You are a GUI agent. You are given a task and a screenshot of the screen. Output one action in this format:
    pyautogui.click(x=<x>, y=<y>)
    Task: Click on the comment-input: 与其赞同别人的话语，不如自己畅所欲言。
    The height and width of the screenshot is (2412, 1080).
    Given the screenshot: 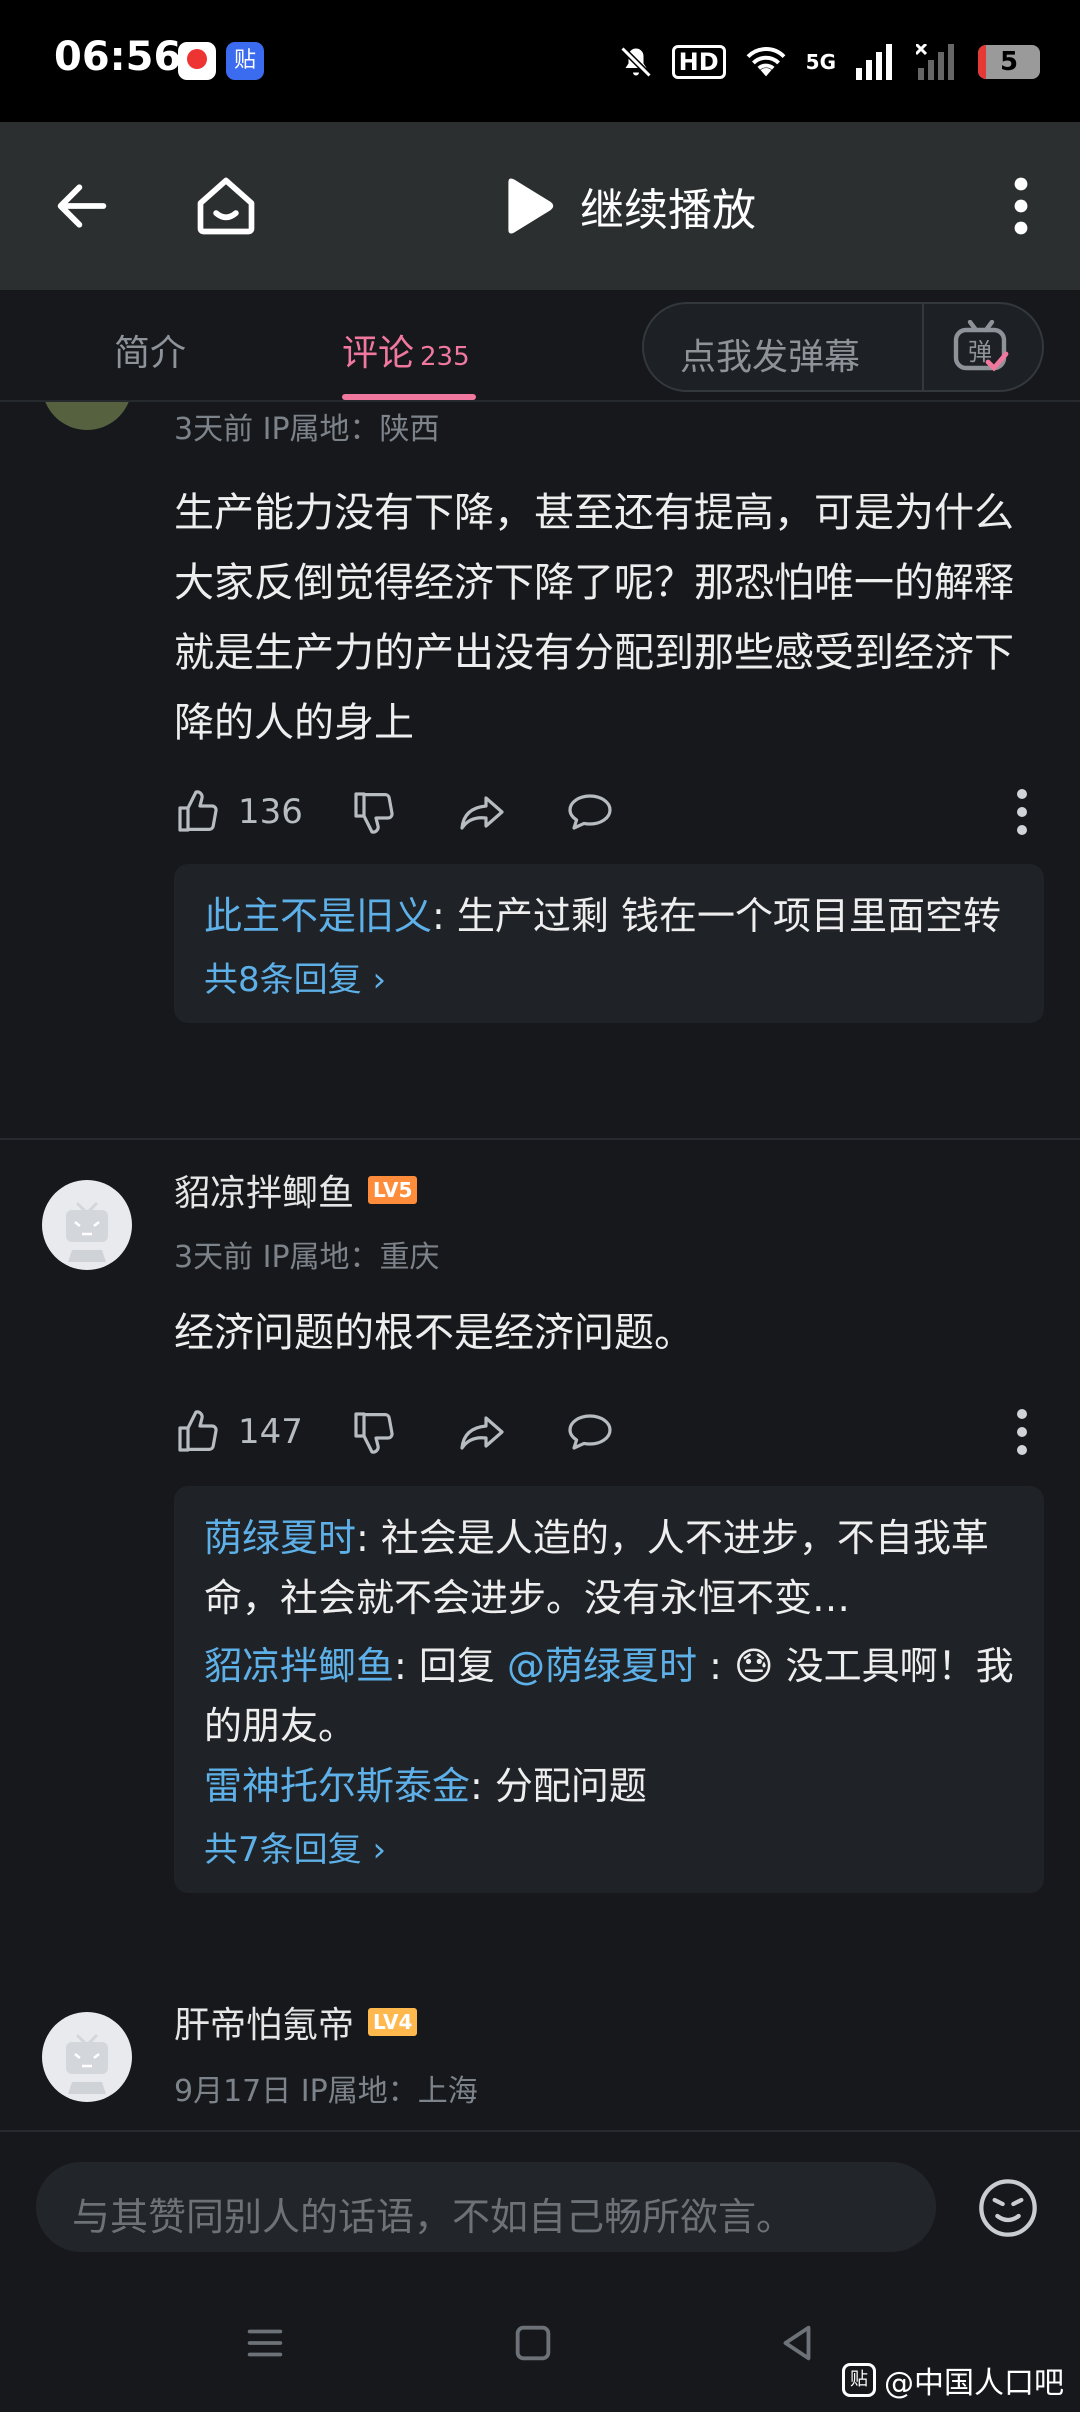 What is the action you would take?
    pyautogui.click(x=486, y=2207)
    